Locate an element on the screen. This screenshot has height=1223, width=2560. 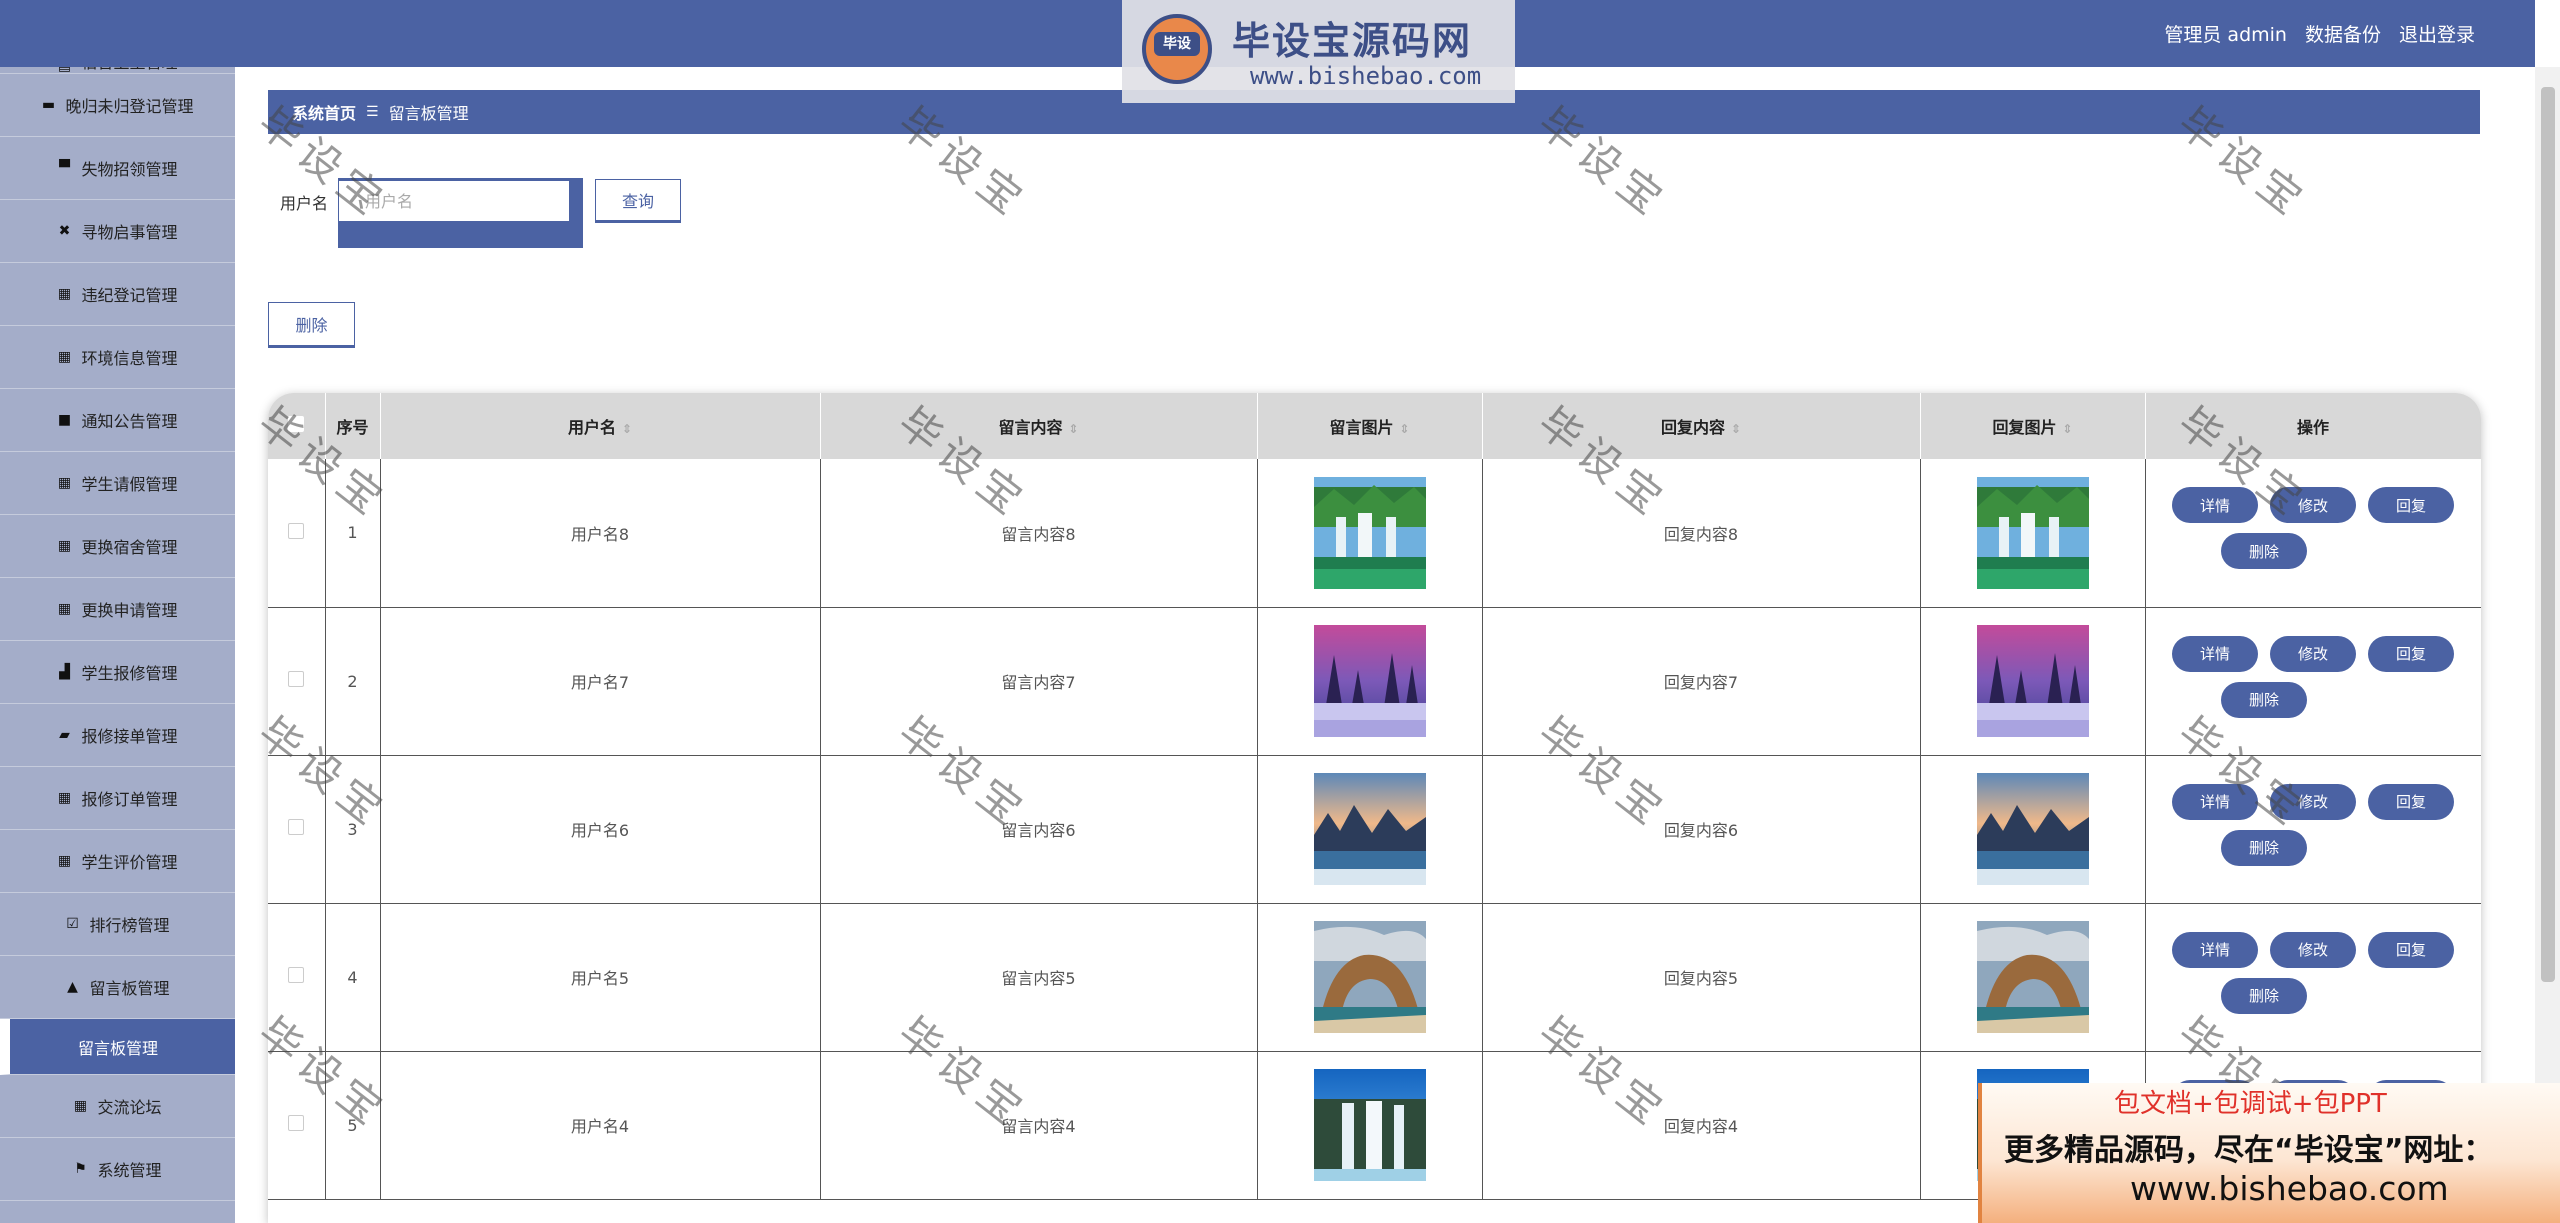
batch-delete-button: 删除 is located at coordinates (311, 325).